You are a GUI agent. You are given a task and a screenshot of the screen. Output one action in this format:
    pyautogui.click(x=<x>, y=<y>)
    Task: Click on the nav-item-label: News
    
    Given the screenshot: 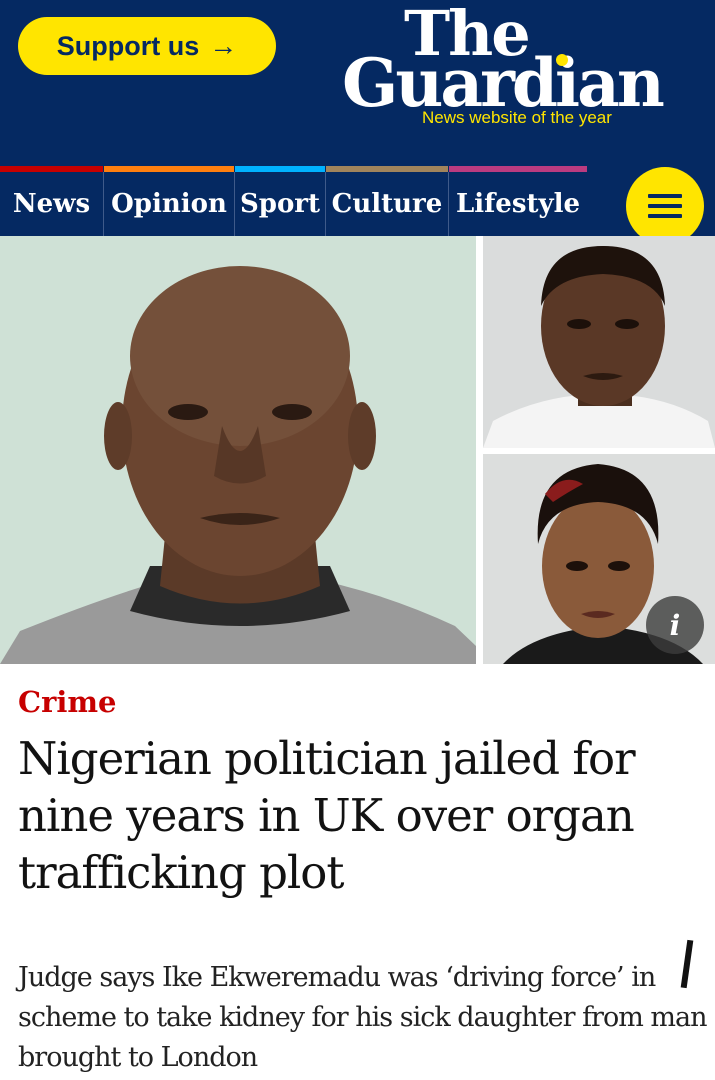 What is the action you would take?
    pyautogui.click(x=51, y=204)
    